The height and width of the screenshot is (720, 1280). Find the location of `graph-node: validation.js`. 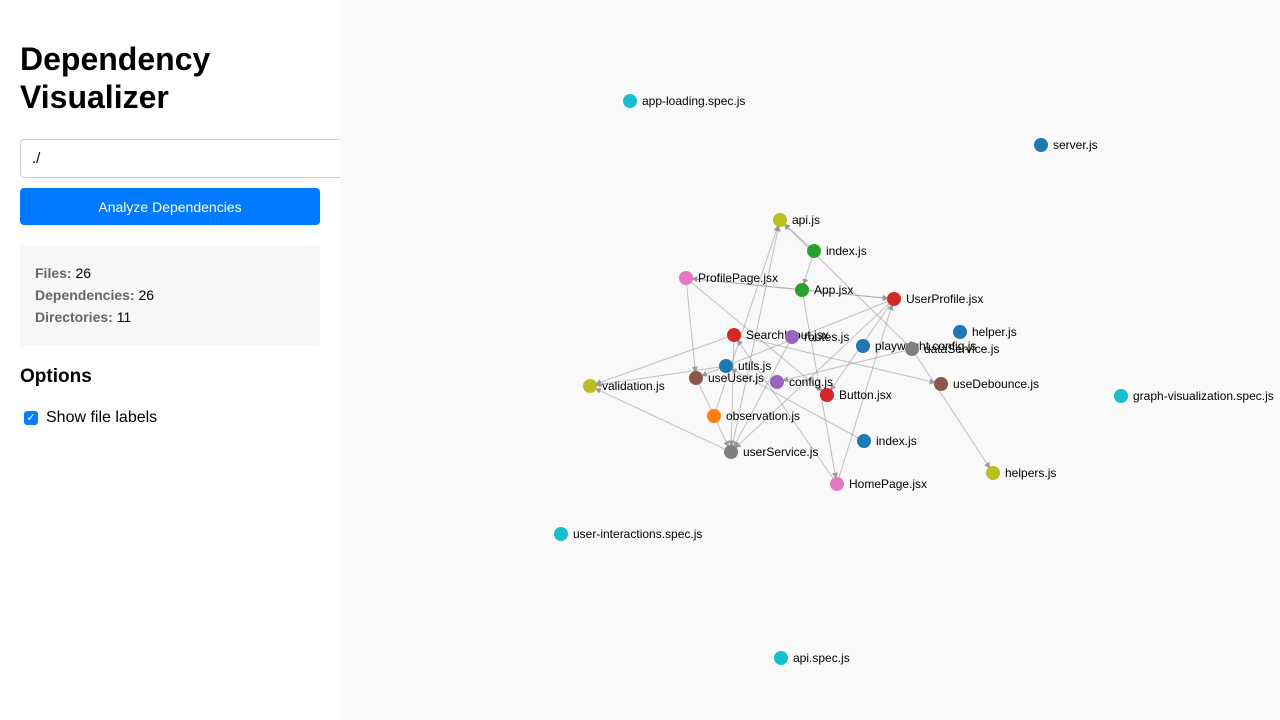

graph-node: validation.js is located at coordinates (624, 386).